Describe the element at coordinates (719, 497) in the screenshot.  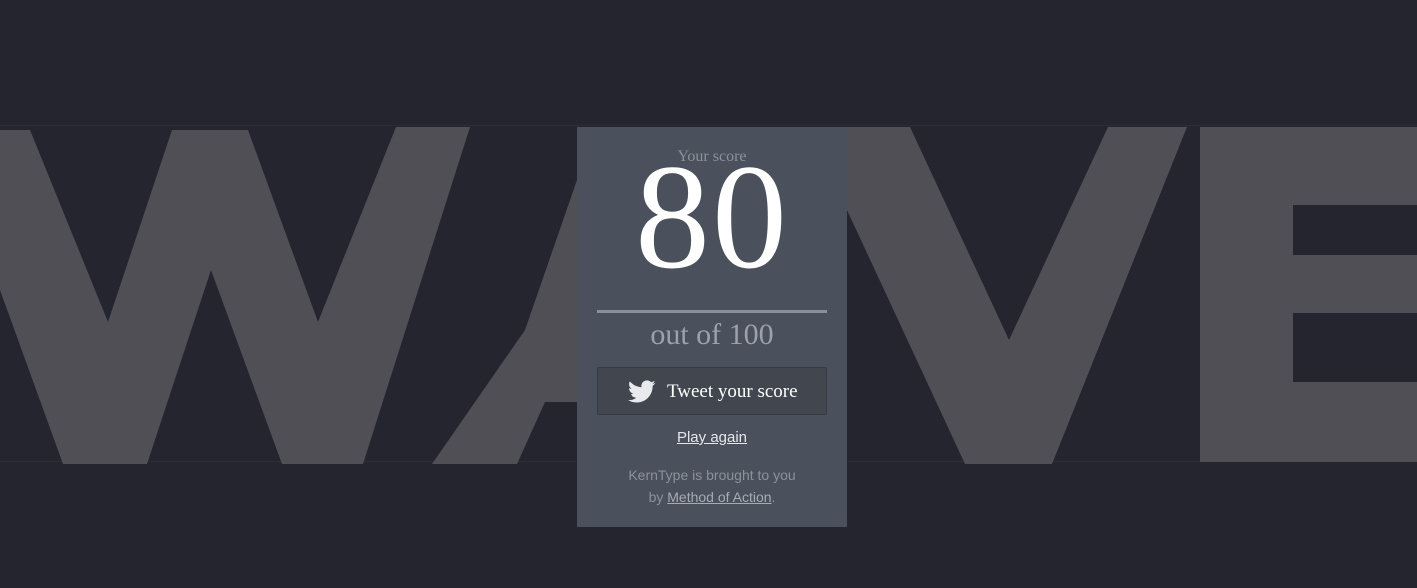
I see `method-of-action-link: Method of Action` at that location.